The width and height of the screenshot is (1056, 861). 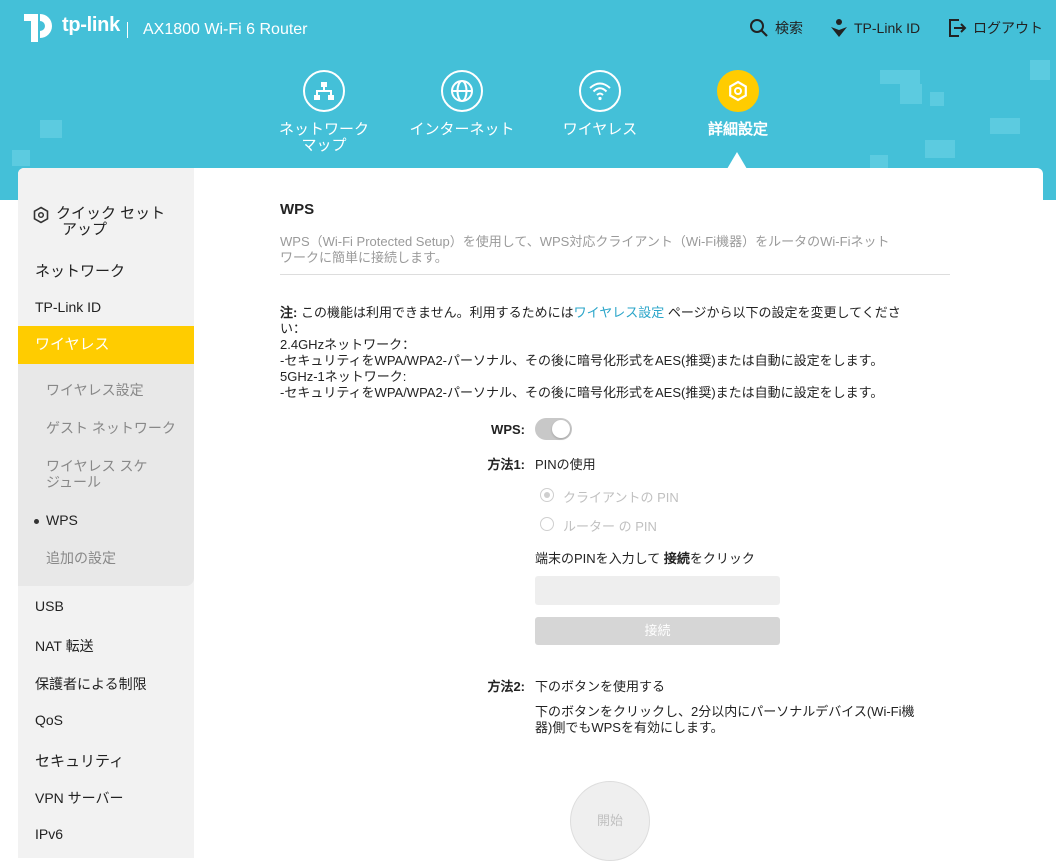 I want to click on sidebar-item-wireless: ワイヤレス, so click(x=106, y=345).